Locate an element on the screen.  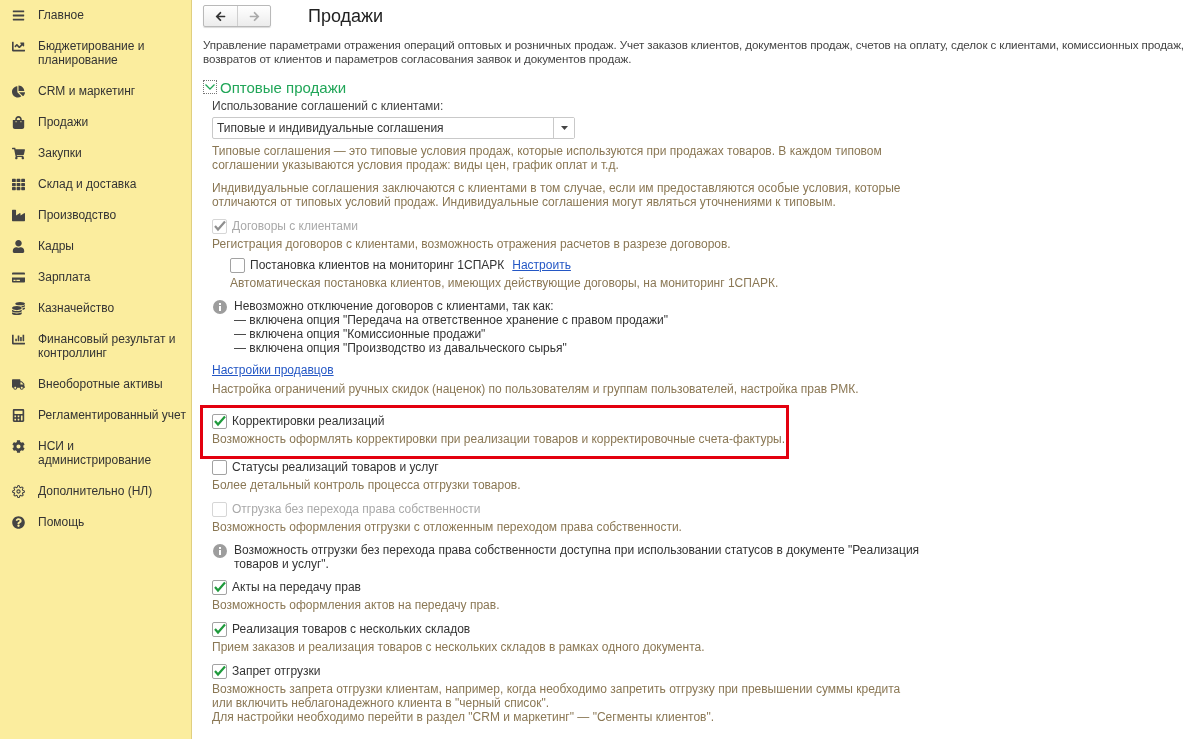
info-text: Невозможно отключение договоров с клиентами, так как: — включена опция "Передача на ответственное хранение с правом продажи" — включена опция "Комиссионные продажи" — включена опция "Производство из давальческого сырья" is located at coordinates (451, 327).